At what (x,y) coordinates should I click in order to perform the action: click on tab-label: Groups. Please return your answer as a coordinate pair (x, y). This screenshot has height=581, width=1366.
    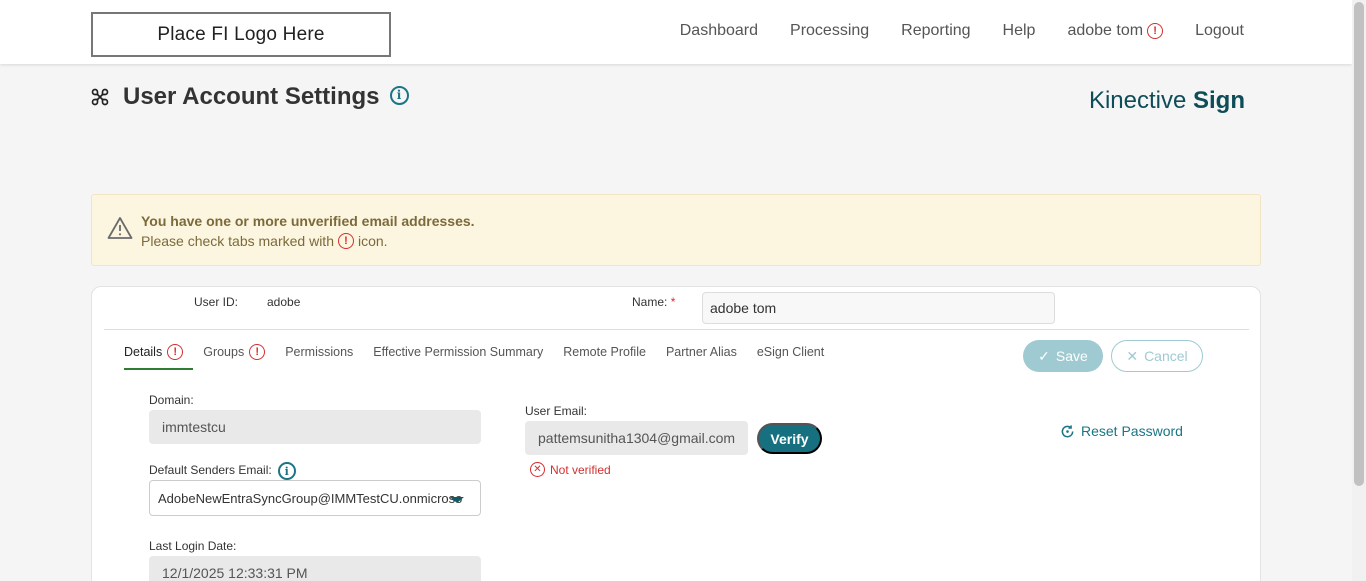
    Looking at the image, I should click on (224, 352).